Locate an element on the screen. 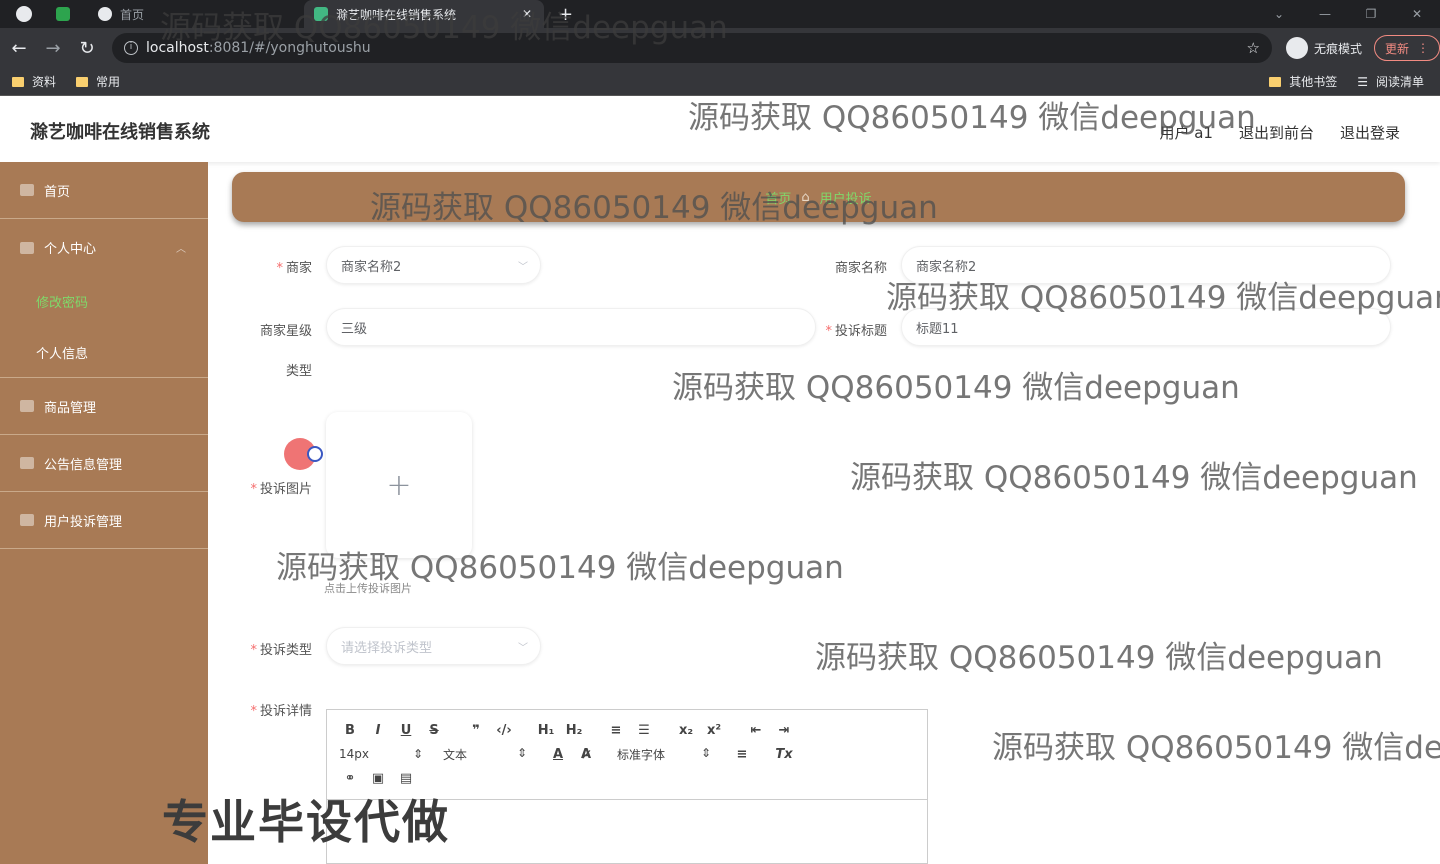 The width and height of the screenshot is (1440, 864). close-window-button: ✕ is located at coordinates (1417, 14).